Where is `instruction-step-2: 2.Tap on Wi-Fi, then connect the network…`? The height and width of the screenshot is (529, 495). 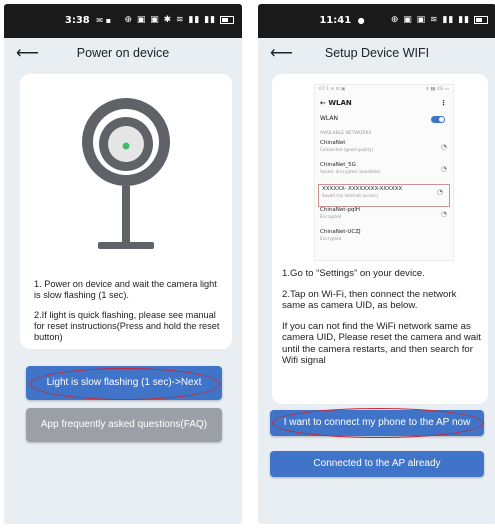
instruction-step-2: 2.Tap on Wi-Fi, then connect the network… is located at coordinates (369, 300).